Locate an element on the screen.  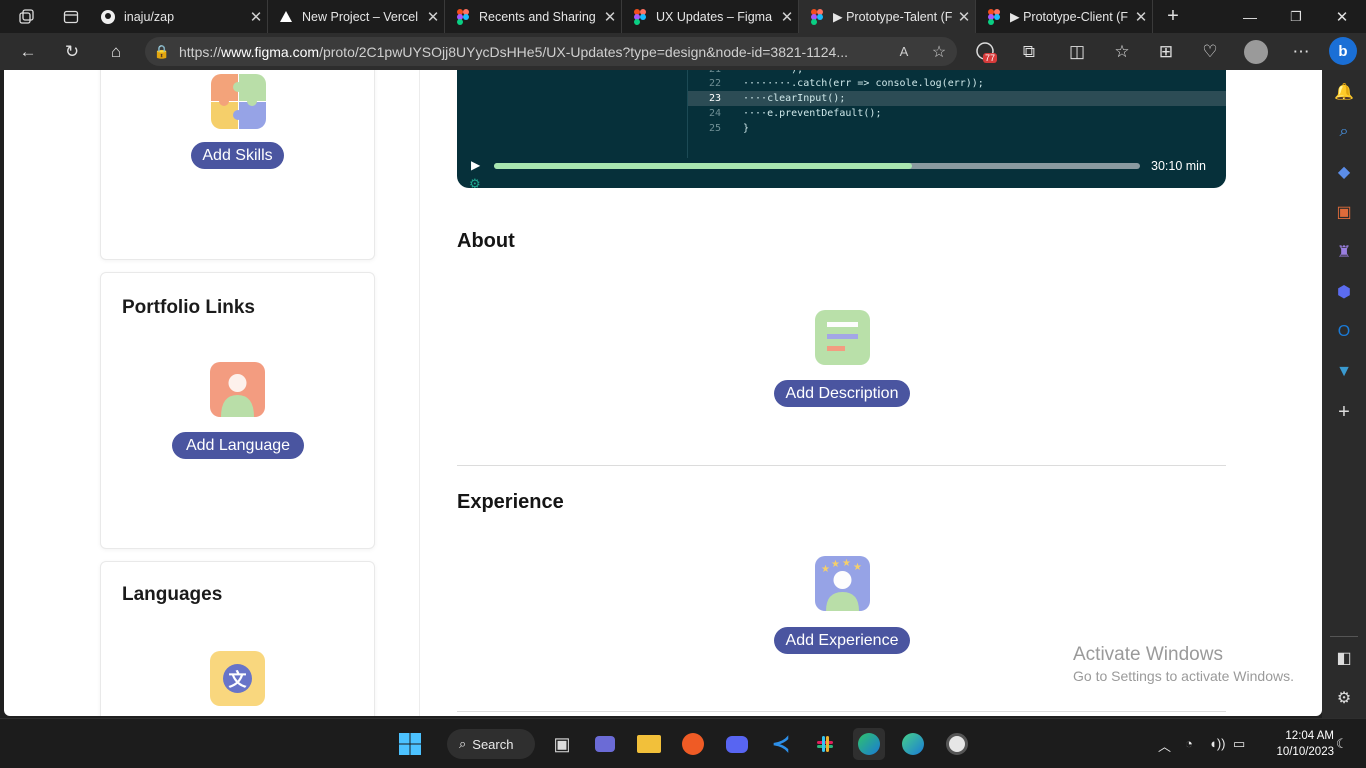
extension-icon: 77 is located at coordinates (986, 52).